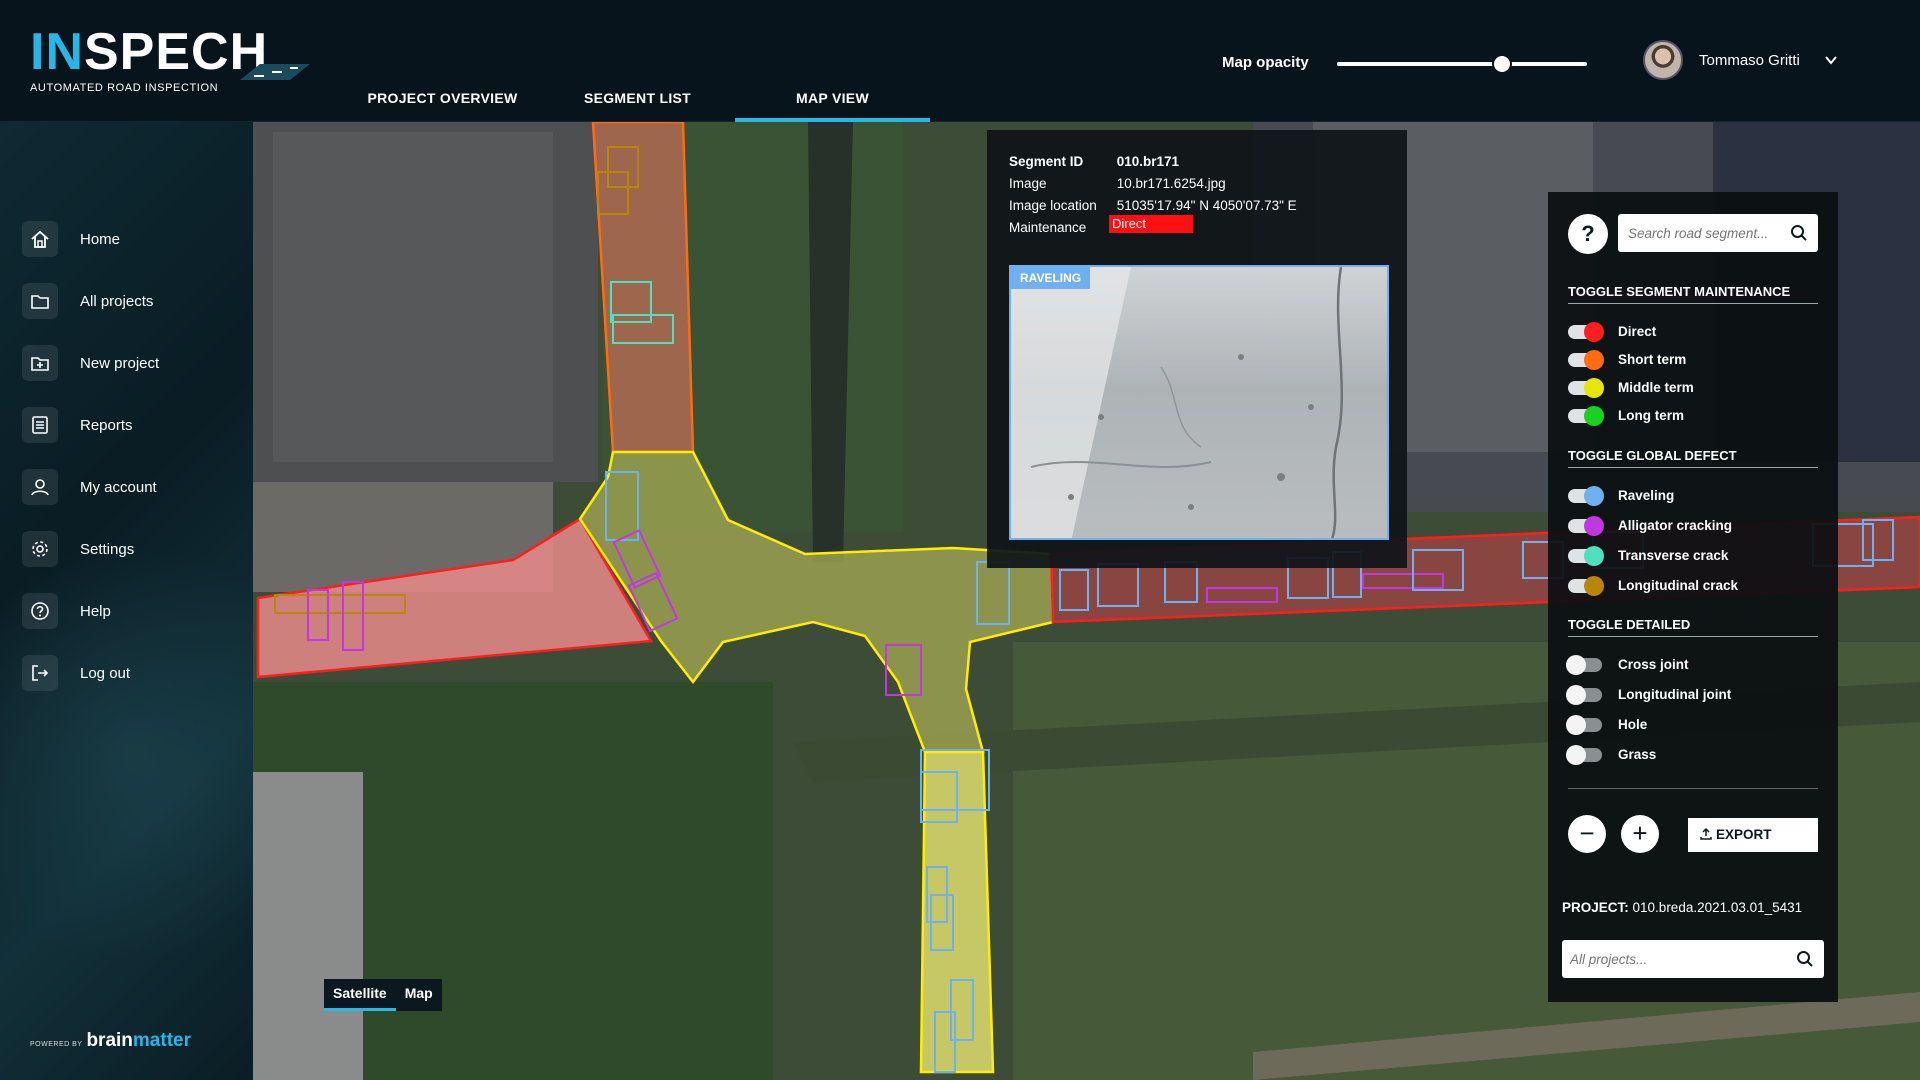 The height and width of the screenshot is (1080, 1920). Describe the element at coordinates (1663, 60) in the screenshot. I see `avatar` at that location.